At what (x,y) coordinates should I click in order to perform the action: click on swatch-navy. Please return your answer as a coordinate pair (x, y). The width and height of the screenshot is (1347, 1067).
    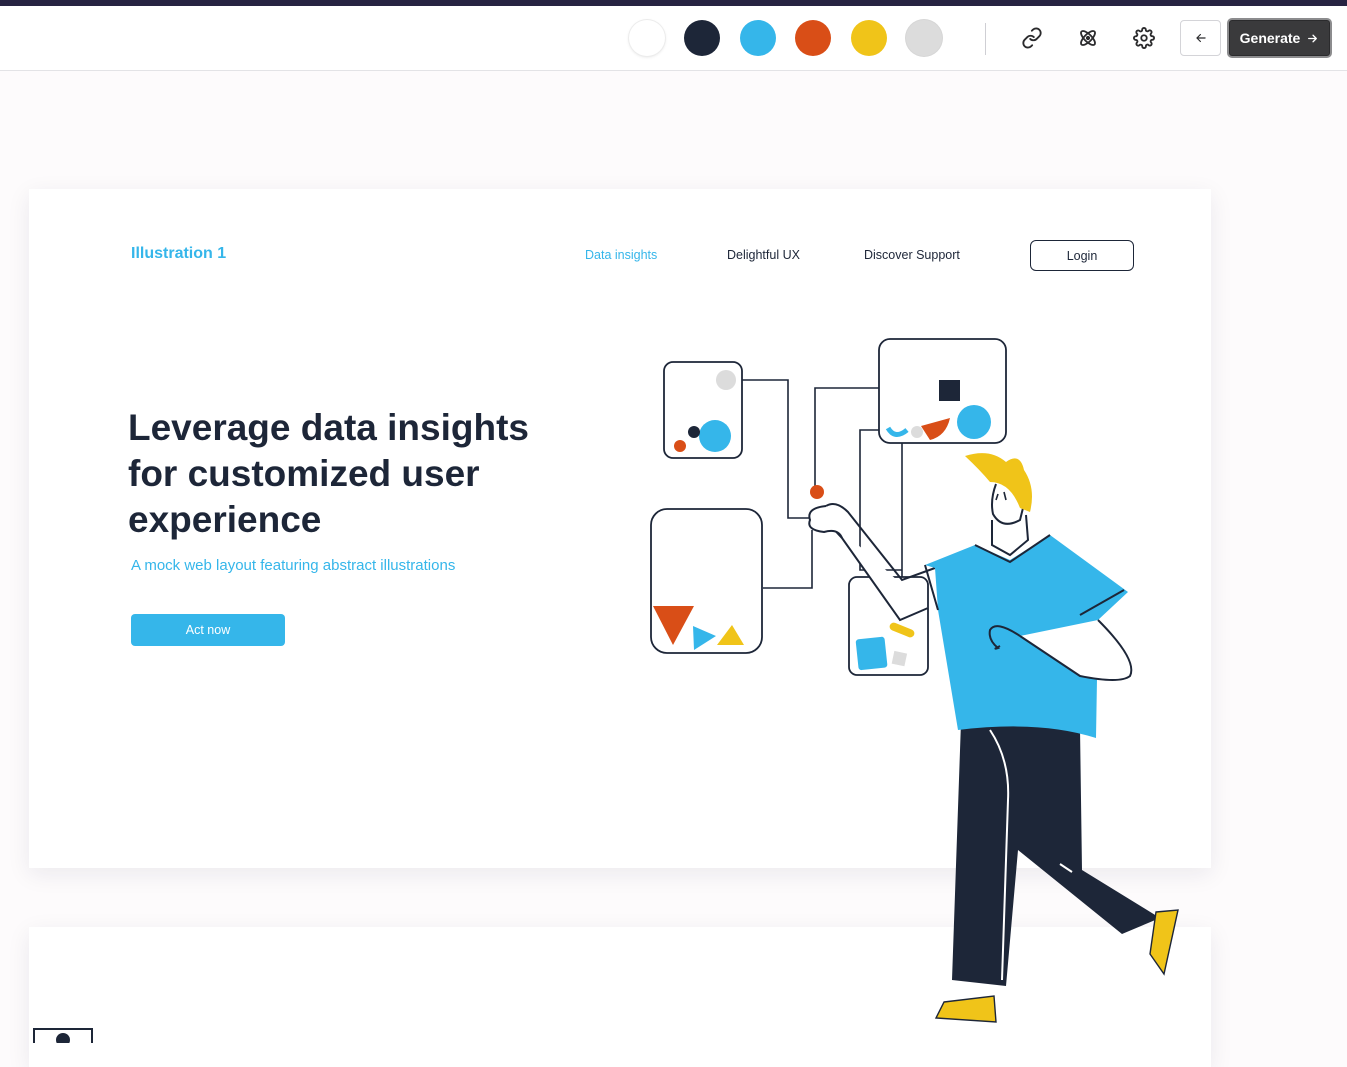
    Looking at the image, I should click on (702, 38).